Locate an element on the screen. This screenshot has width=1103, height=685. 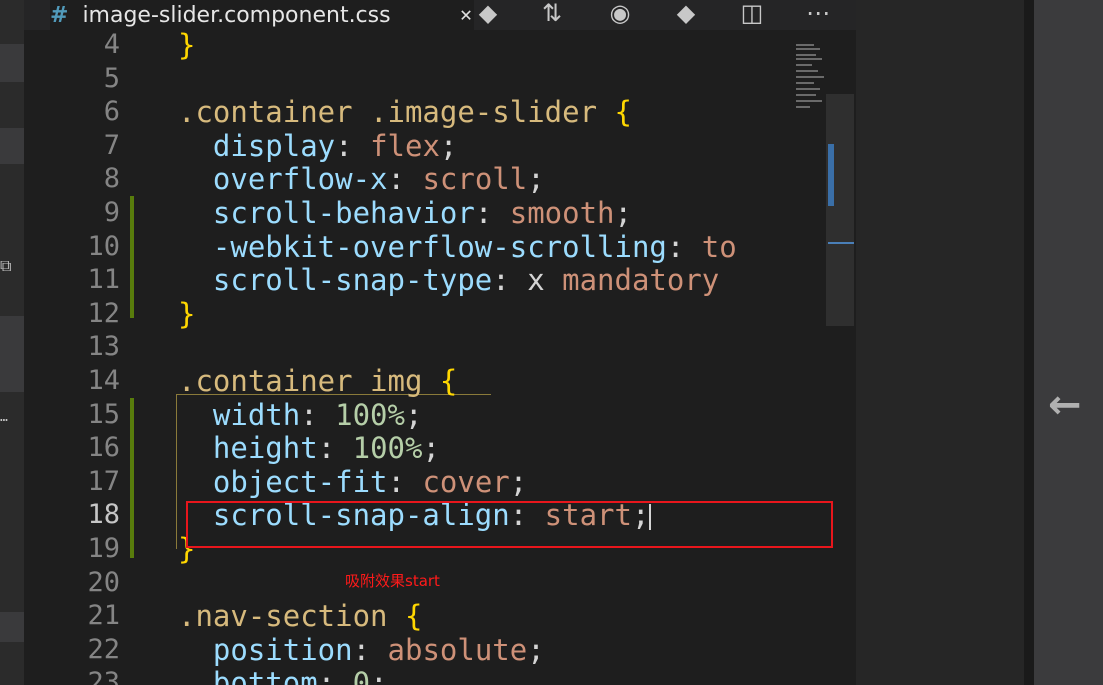
code-token: width is located at coordinates (239, 414).